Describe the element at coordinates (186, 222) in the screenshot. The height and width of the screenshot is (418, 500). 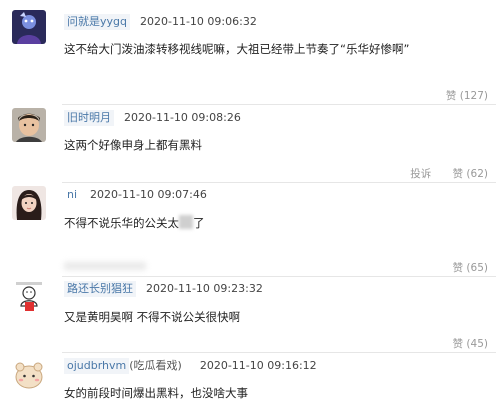
I see `censored-blur` at that location.